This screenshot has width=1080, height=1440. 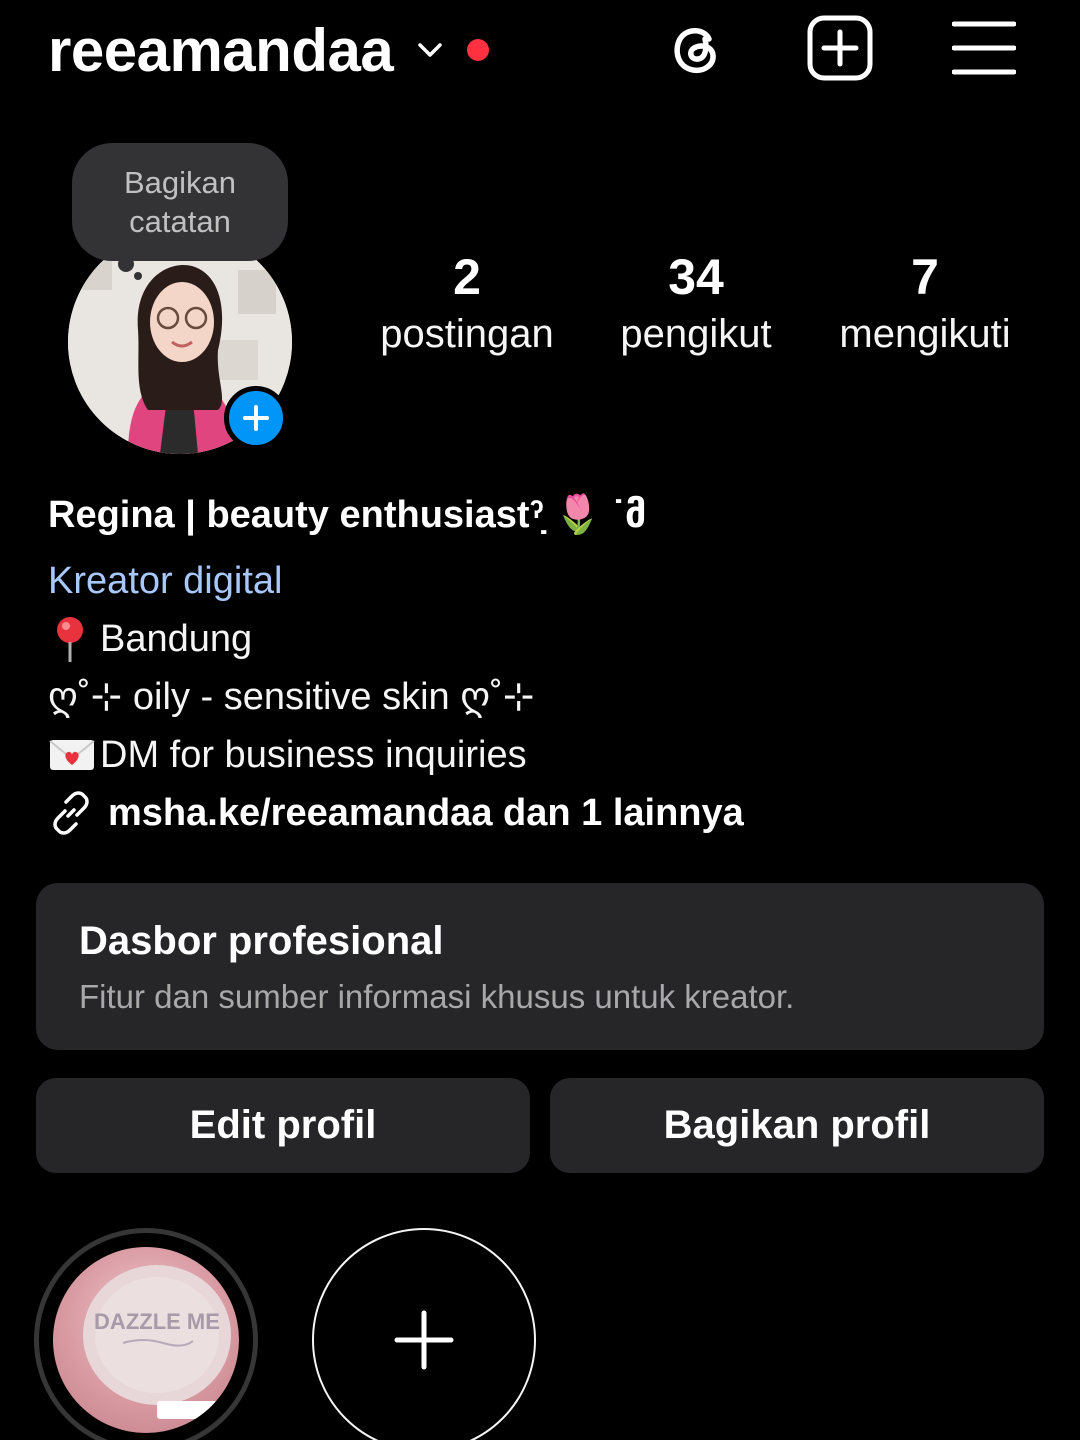 I want to click on notification-dot, so click(x=478, y=50).